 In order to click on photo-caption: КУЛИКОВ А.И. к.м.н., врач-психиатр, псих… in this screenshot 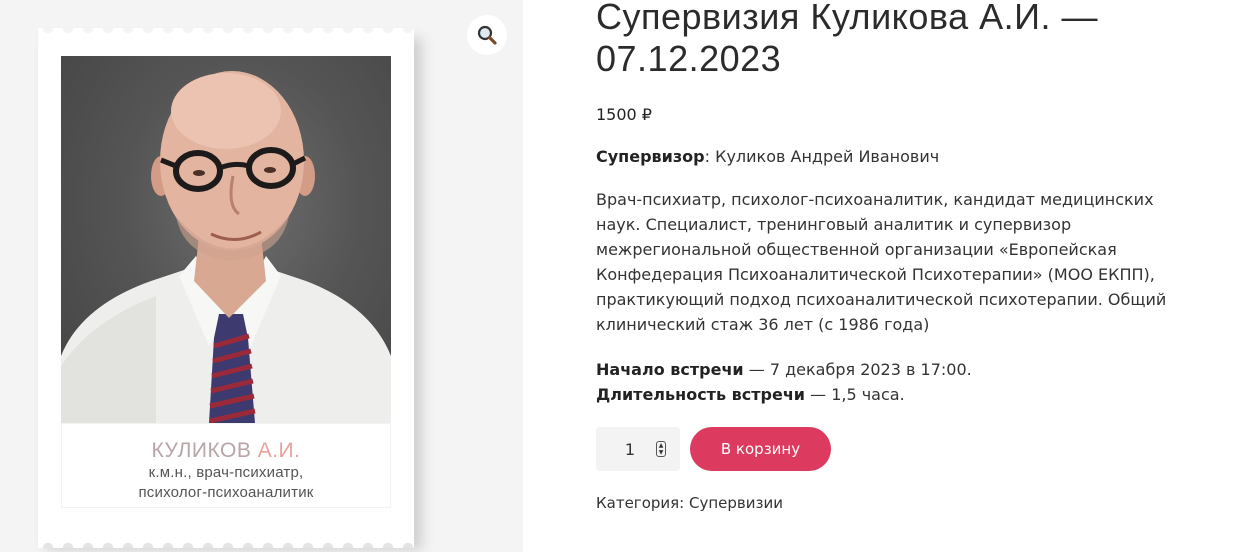, I will do `click(226, 465)`.